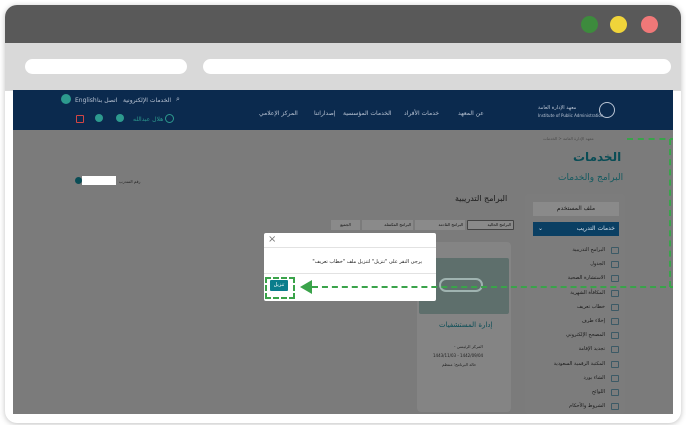 Image resolution: width=686 pixels, height=425 pixels. Describe the element at coordinates (492, 287) in the screenshot. I see `pointer-line` at that location.